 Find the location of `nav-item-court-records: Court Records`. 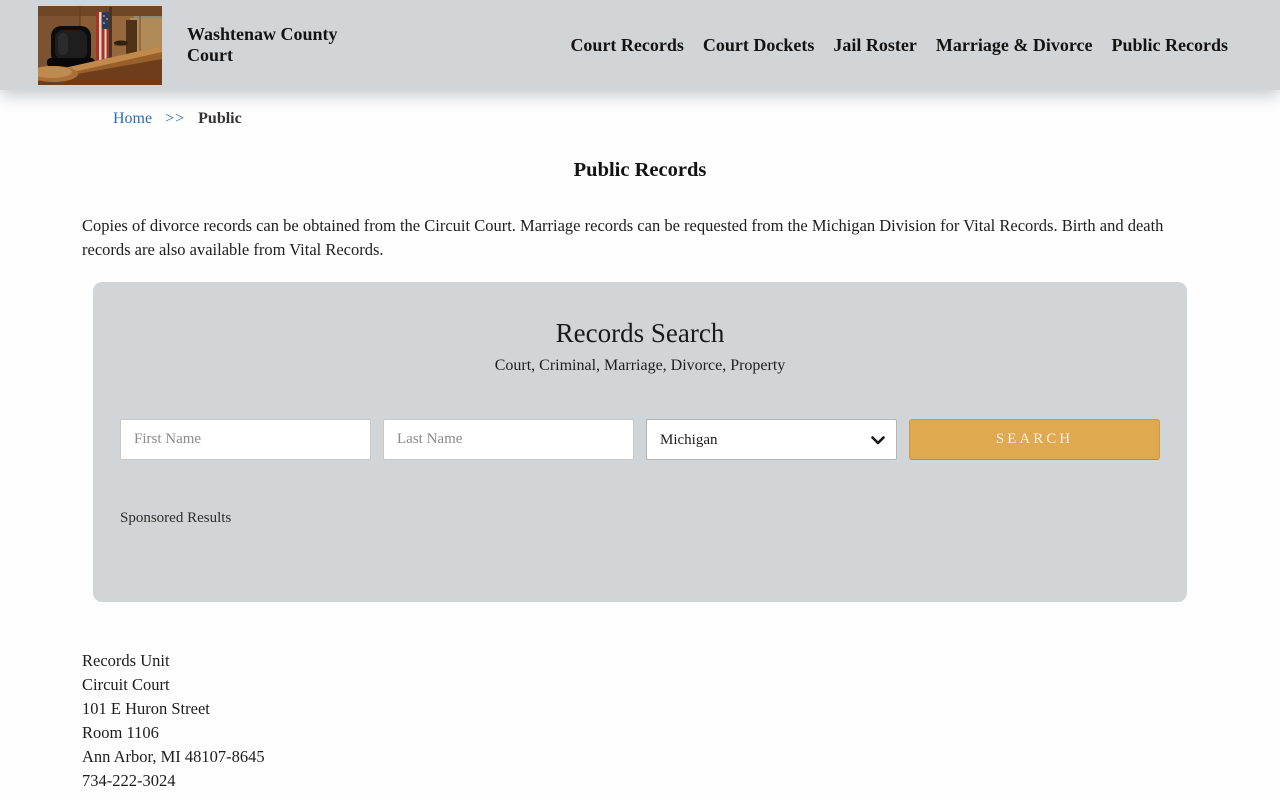

nav-item-court-records: Court Records is located at coordinates (626, 45).